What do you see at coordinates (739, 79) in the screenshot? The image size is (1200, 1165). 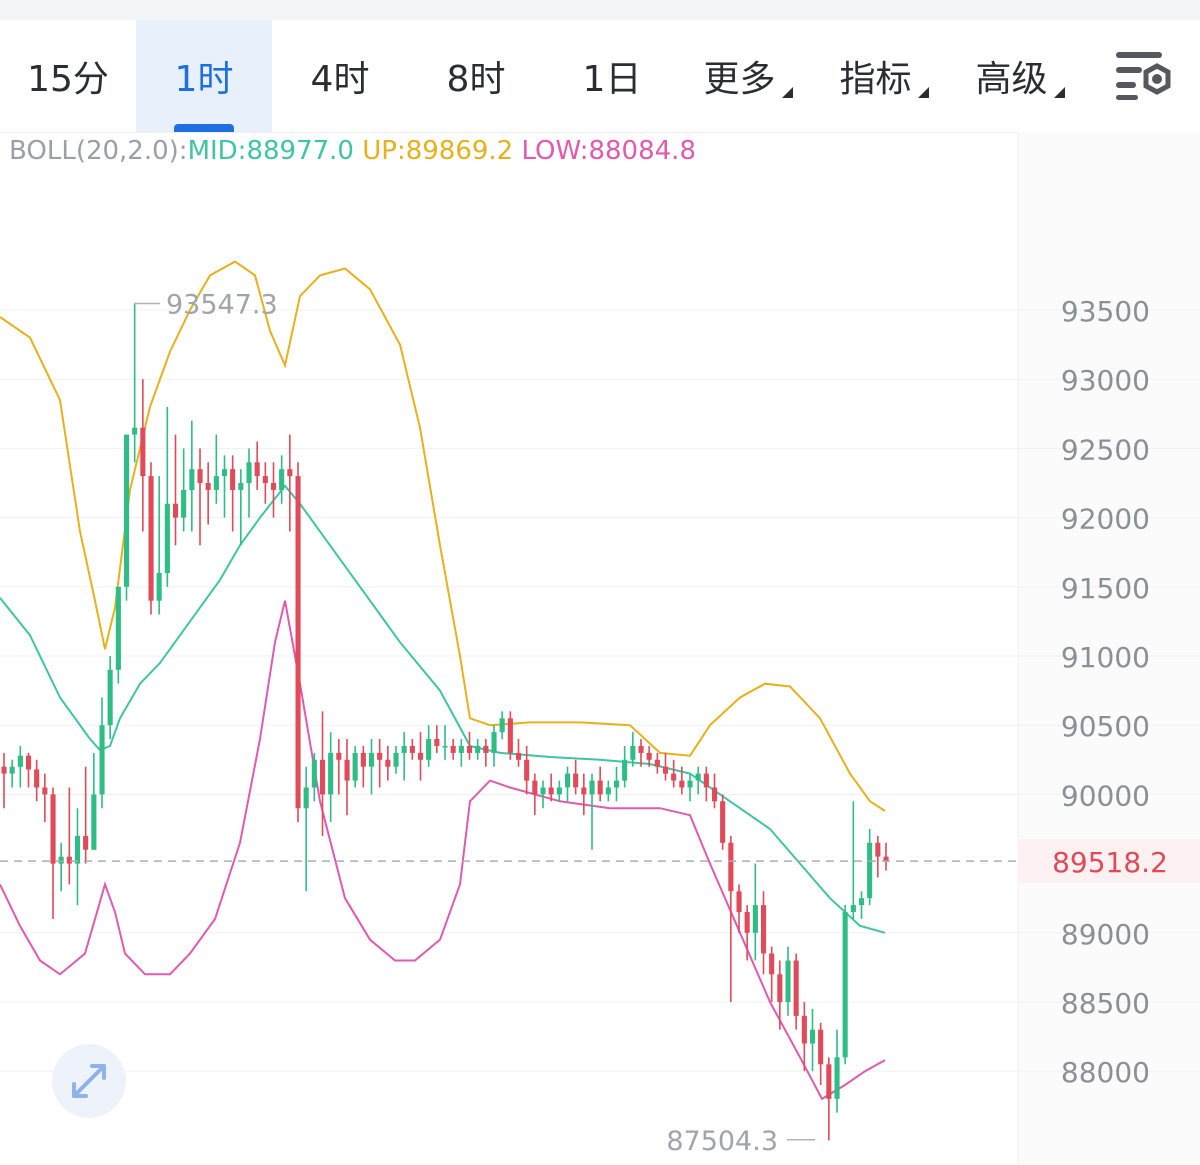 I see `tab-label: 更多` at bounding box center [739, 79].